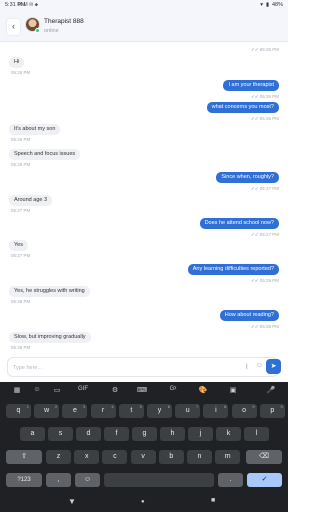 The image size is (320, 512). I want to click on key-label: j, so click(200, 433).